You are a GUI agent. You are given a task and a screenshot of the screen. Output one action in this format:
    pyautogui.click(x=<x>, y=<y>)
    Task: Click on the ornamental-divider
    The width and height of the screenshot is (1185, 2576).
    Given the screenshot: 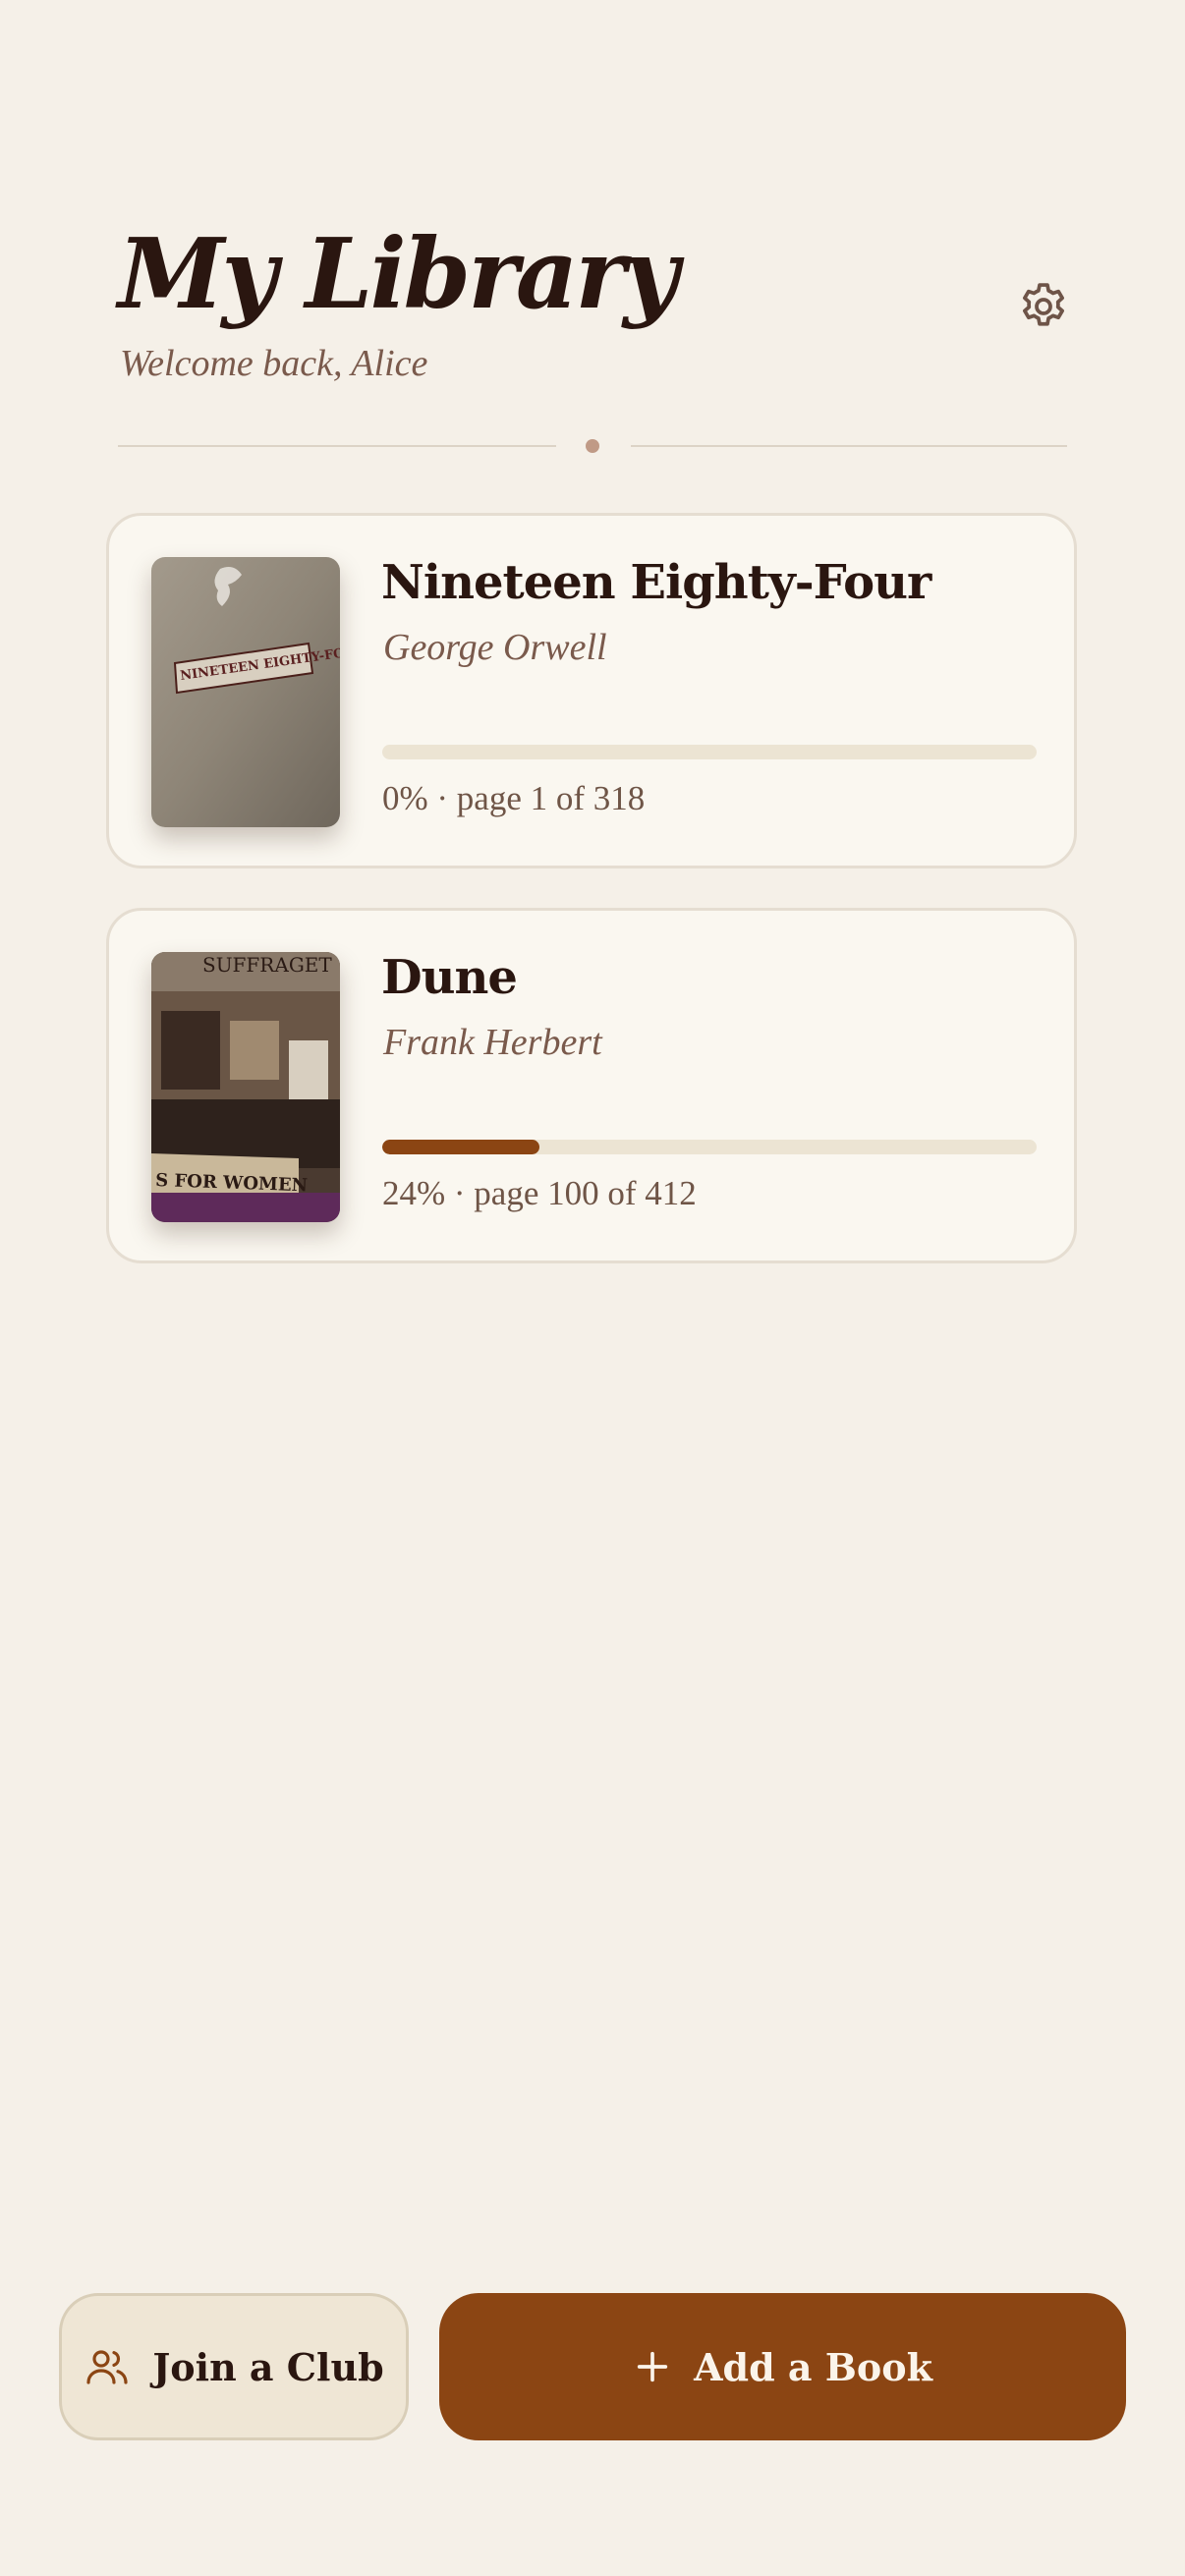 What is the action you would take?
    pyautogui.click(x=592, y=446)
    